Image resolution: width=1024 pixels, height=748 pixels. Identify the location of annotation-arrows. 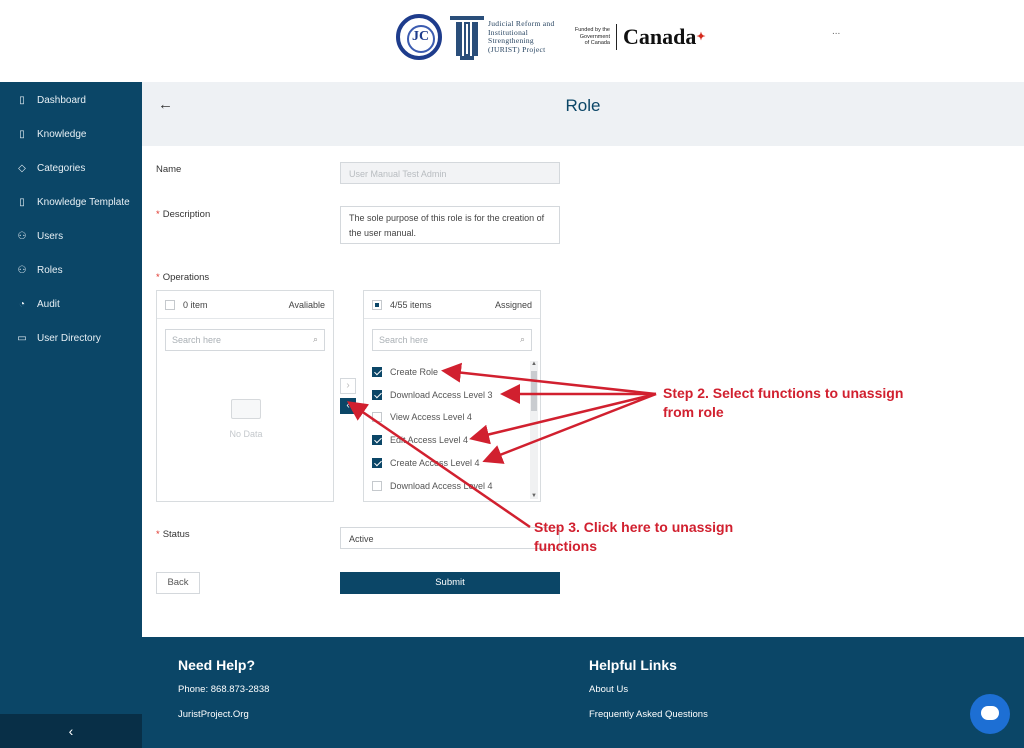
(501, 445).